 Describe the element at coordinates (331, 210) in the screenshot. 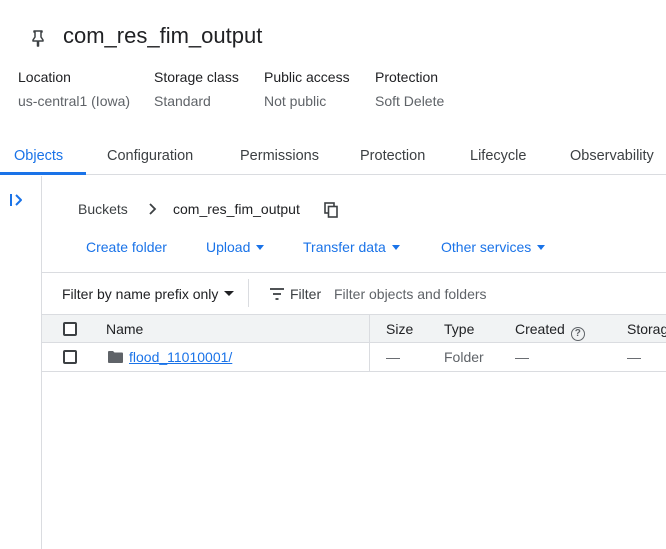

I see `copy-icon` at that location.